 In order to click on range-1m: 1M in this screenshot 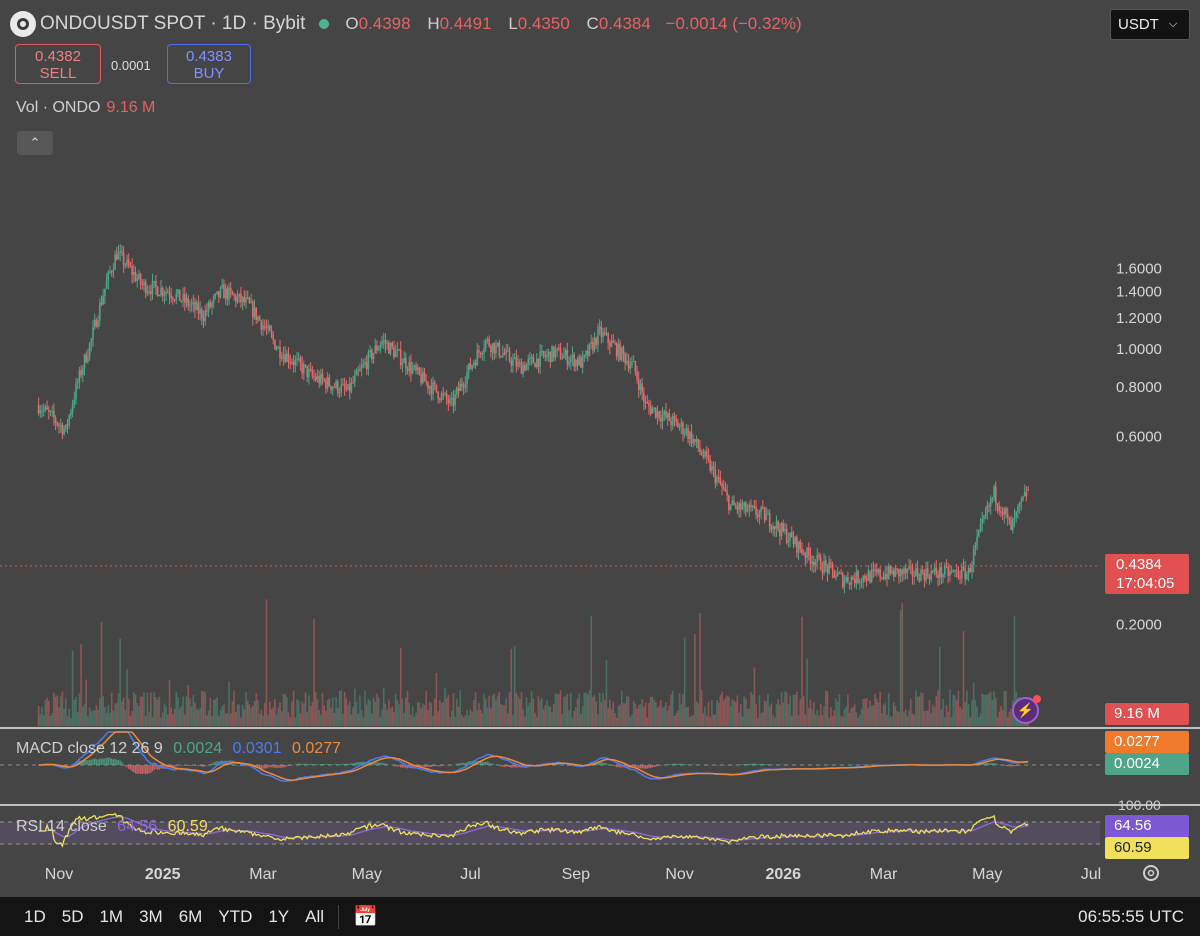, I will do `click(111, 917)`.